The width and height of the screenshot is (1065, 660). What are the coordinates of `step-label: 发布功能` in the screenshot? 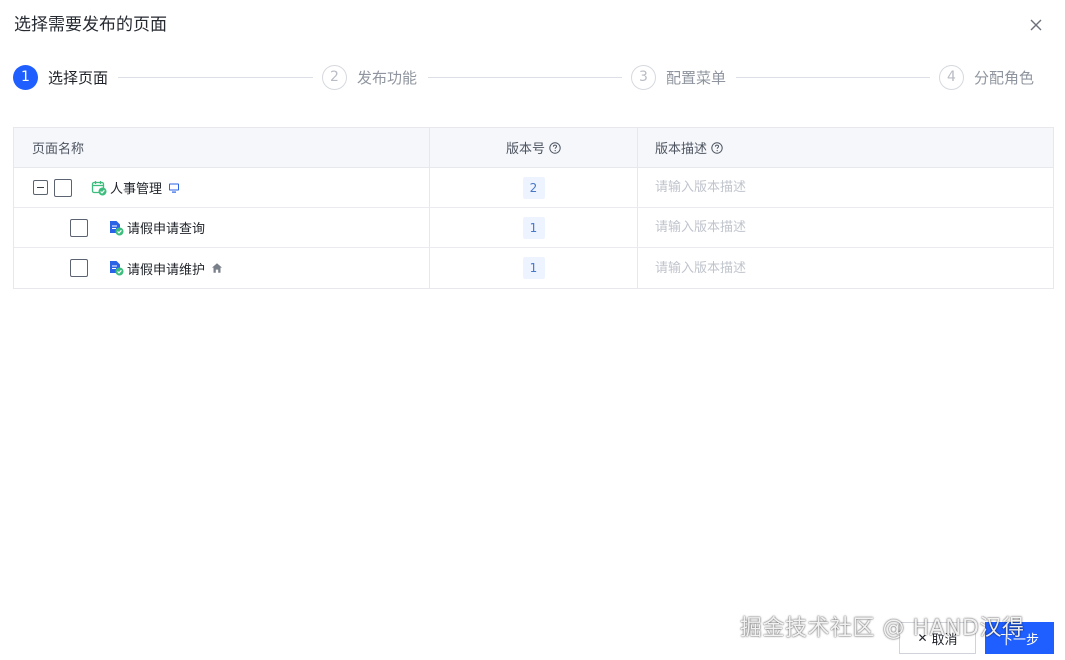 It's located at (387, 77).